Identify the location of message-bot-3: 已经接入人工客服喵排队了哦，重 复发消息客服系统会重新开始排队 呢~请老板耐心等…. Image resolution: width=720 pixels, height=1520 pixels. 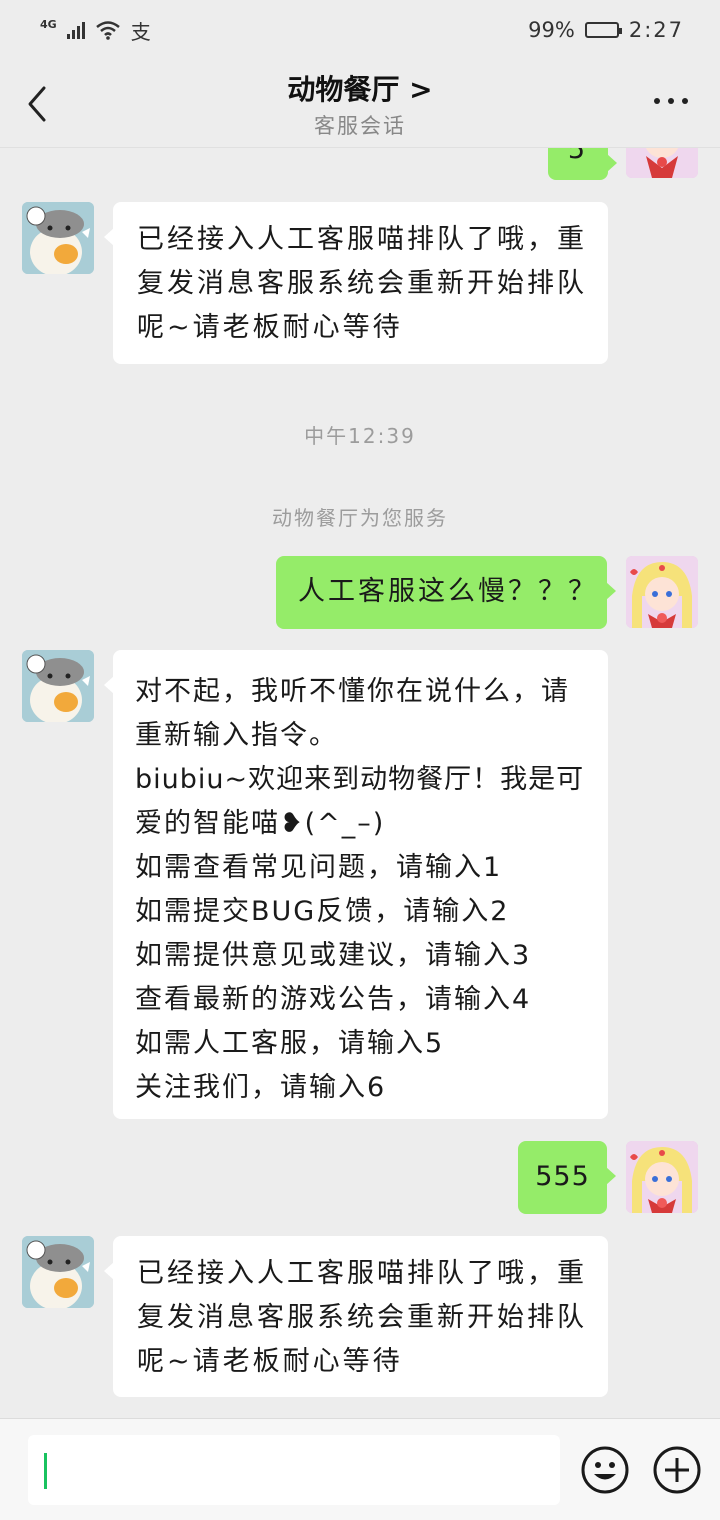
(356, 1316).